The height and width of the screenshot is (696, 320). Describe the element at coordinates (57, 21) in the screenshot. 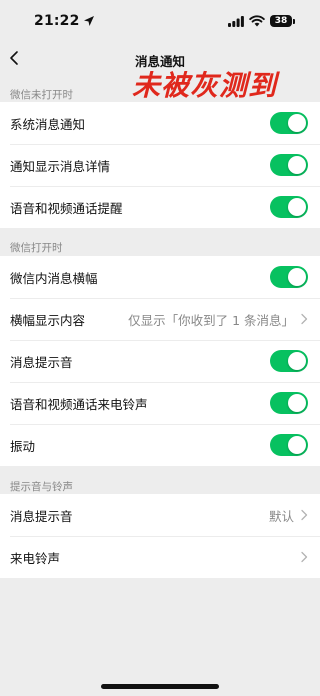

I see `status-time: 21:22` at that location.